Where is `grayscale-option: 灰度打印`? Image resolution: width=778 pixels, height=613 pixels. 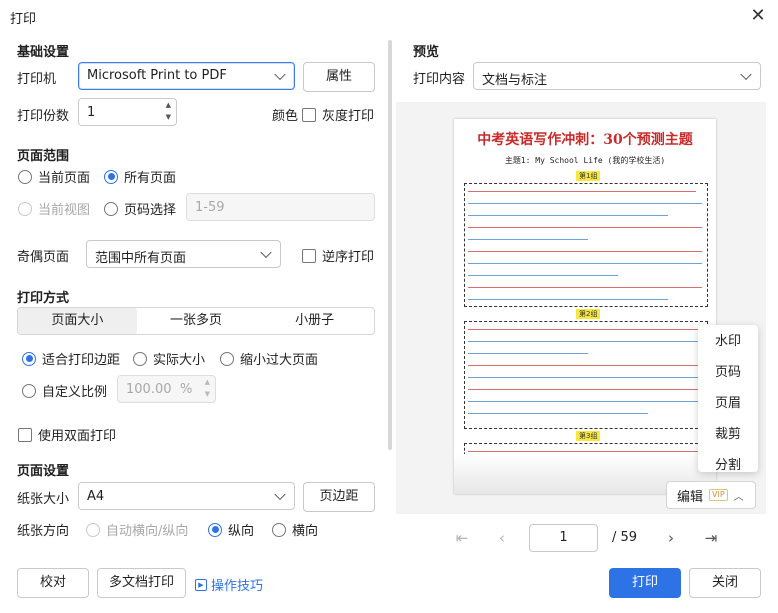 grayscale-option: 灰度打印 is located at coordinates (338, 114).